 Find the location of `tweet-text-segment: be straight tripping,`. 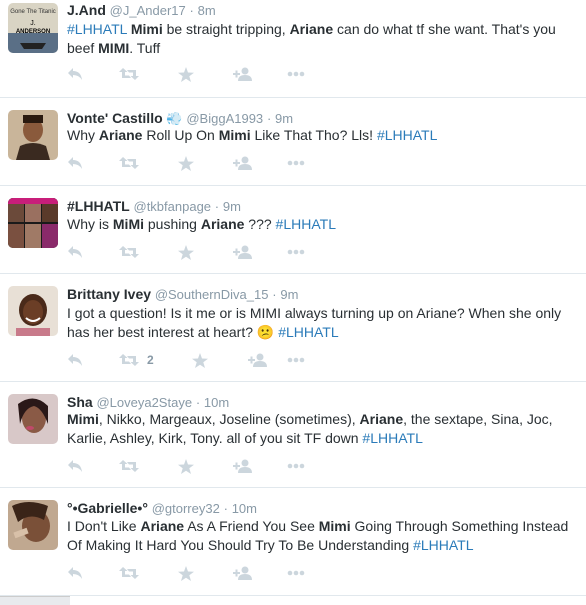

tweet-text-segment: be straight tripping, is located at coordinates (226, 29).